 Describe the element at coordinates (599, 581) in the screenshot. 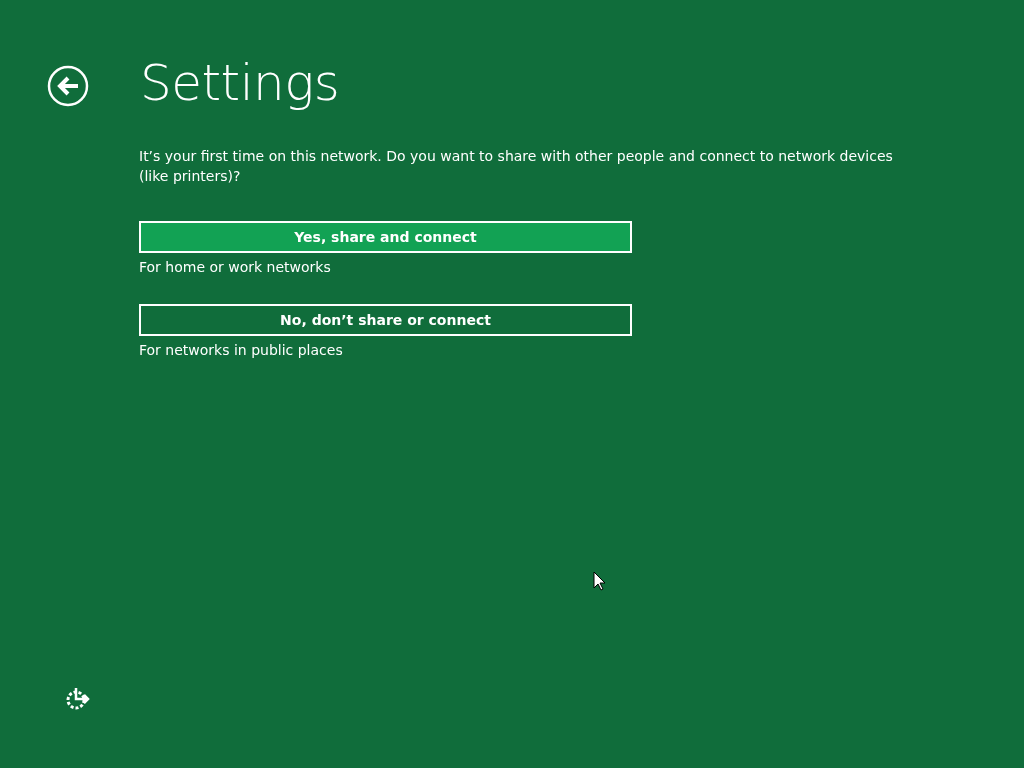

I see `mouse-cursor-icon` at that location.